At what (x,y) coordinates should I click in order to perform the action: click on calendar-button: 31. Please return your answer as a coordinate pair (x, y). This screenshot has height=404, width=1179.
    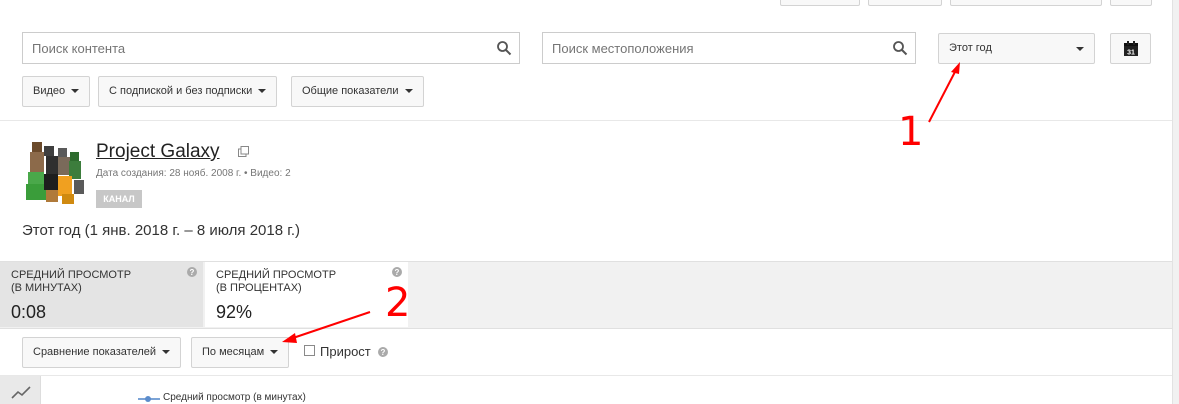
    Looking at the image, I should click on (1130, 48).